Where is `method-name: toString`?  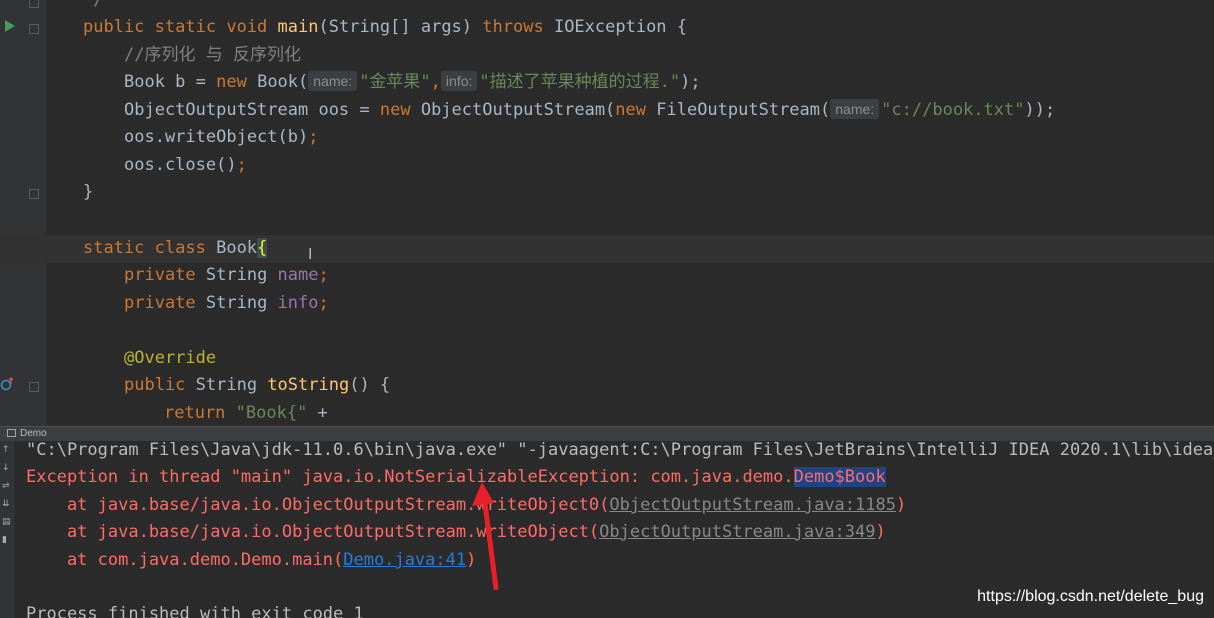
method-name: toString is located at coordinates (308, 385).